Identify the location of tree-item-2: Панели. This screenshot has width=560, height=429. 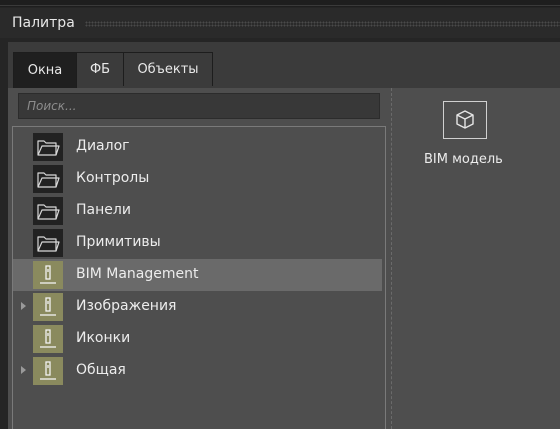
(197, 211).